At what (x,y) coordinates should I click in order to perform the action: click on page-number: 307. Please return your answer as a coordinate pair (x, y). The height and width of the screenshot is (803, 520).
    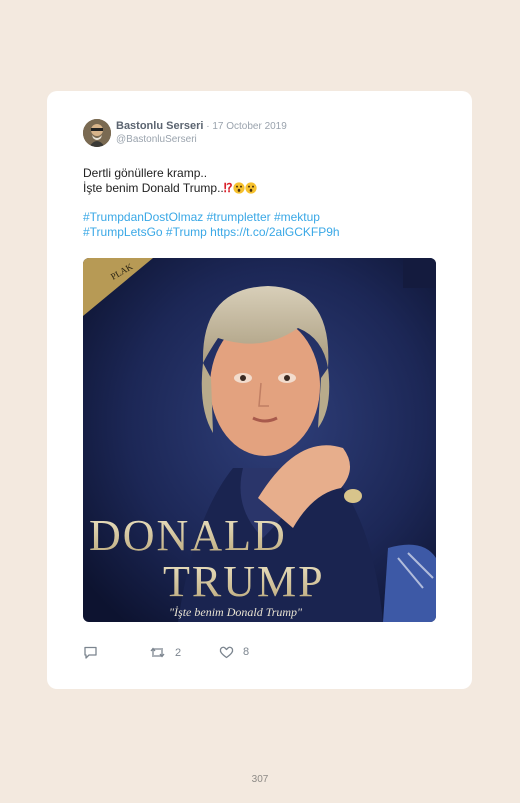
    Looking at the image, I should click on (260, 779).